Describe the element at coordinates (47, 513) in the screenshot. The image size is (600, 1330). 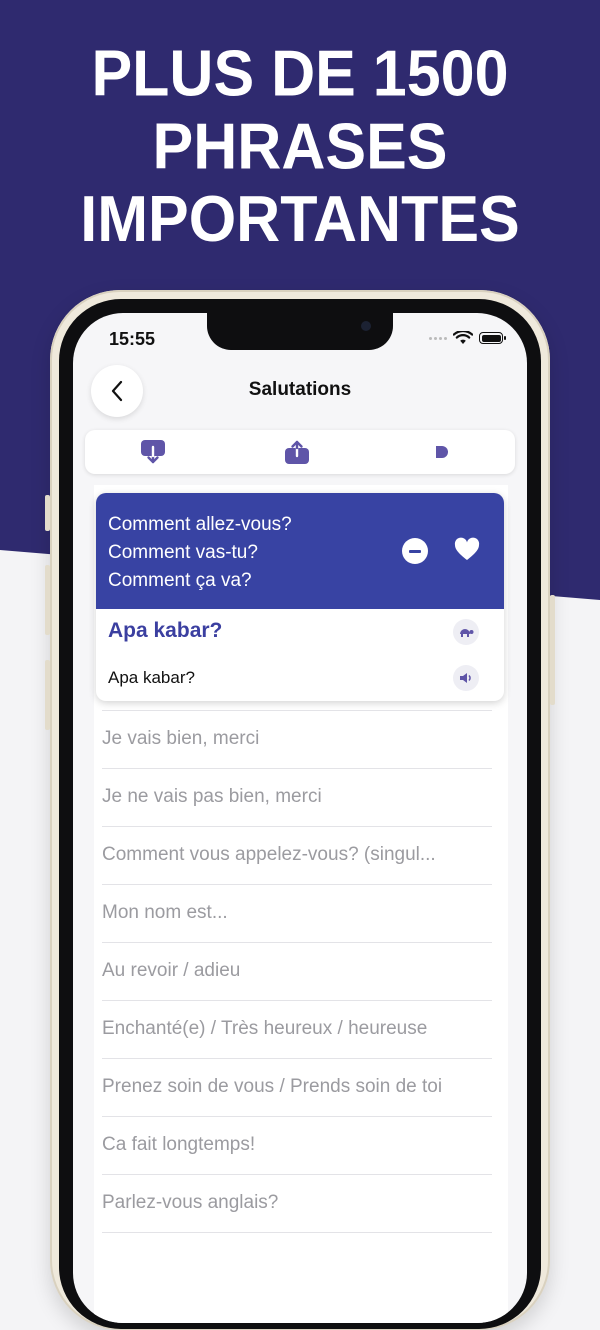
I see `phone-mute-switch` at that location.